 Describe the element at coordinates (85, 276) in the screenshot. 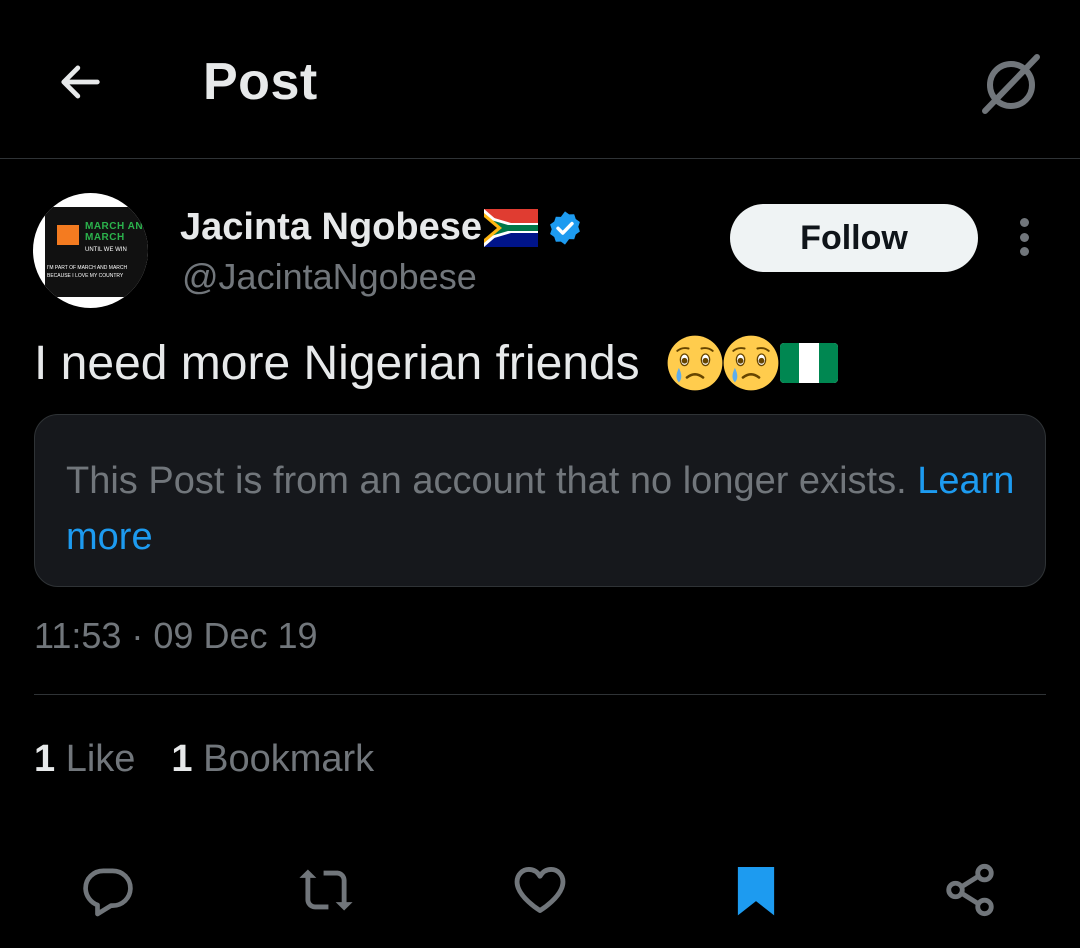

I see `avatar-text: BECAUSE I LOVE MY COUNTRY` at that location.